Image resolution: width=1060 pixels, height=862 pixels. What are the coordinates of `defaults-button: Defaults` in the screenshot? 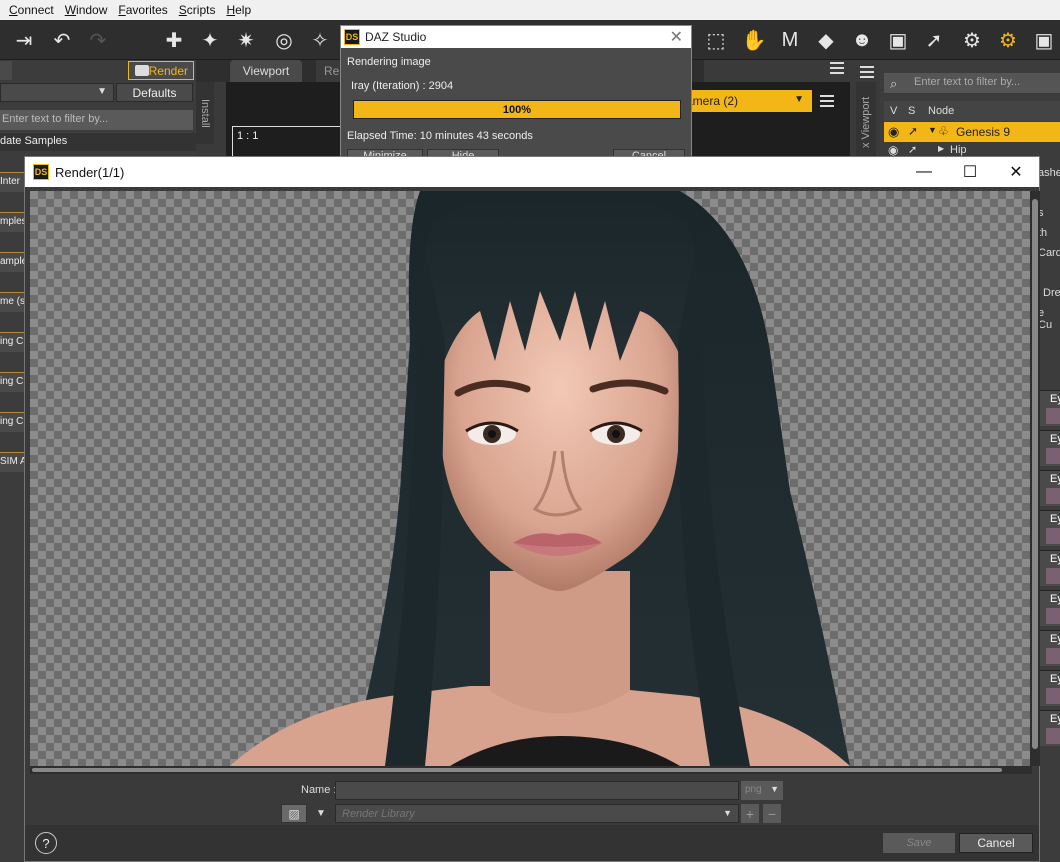 It's located at (154, 92).